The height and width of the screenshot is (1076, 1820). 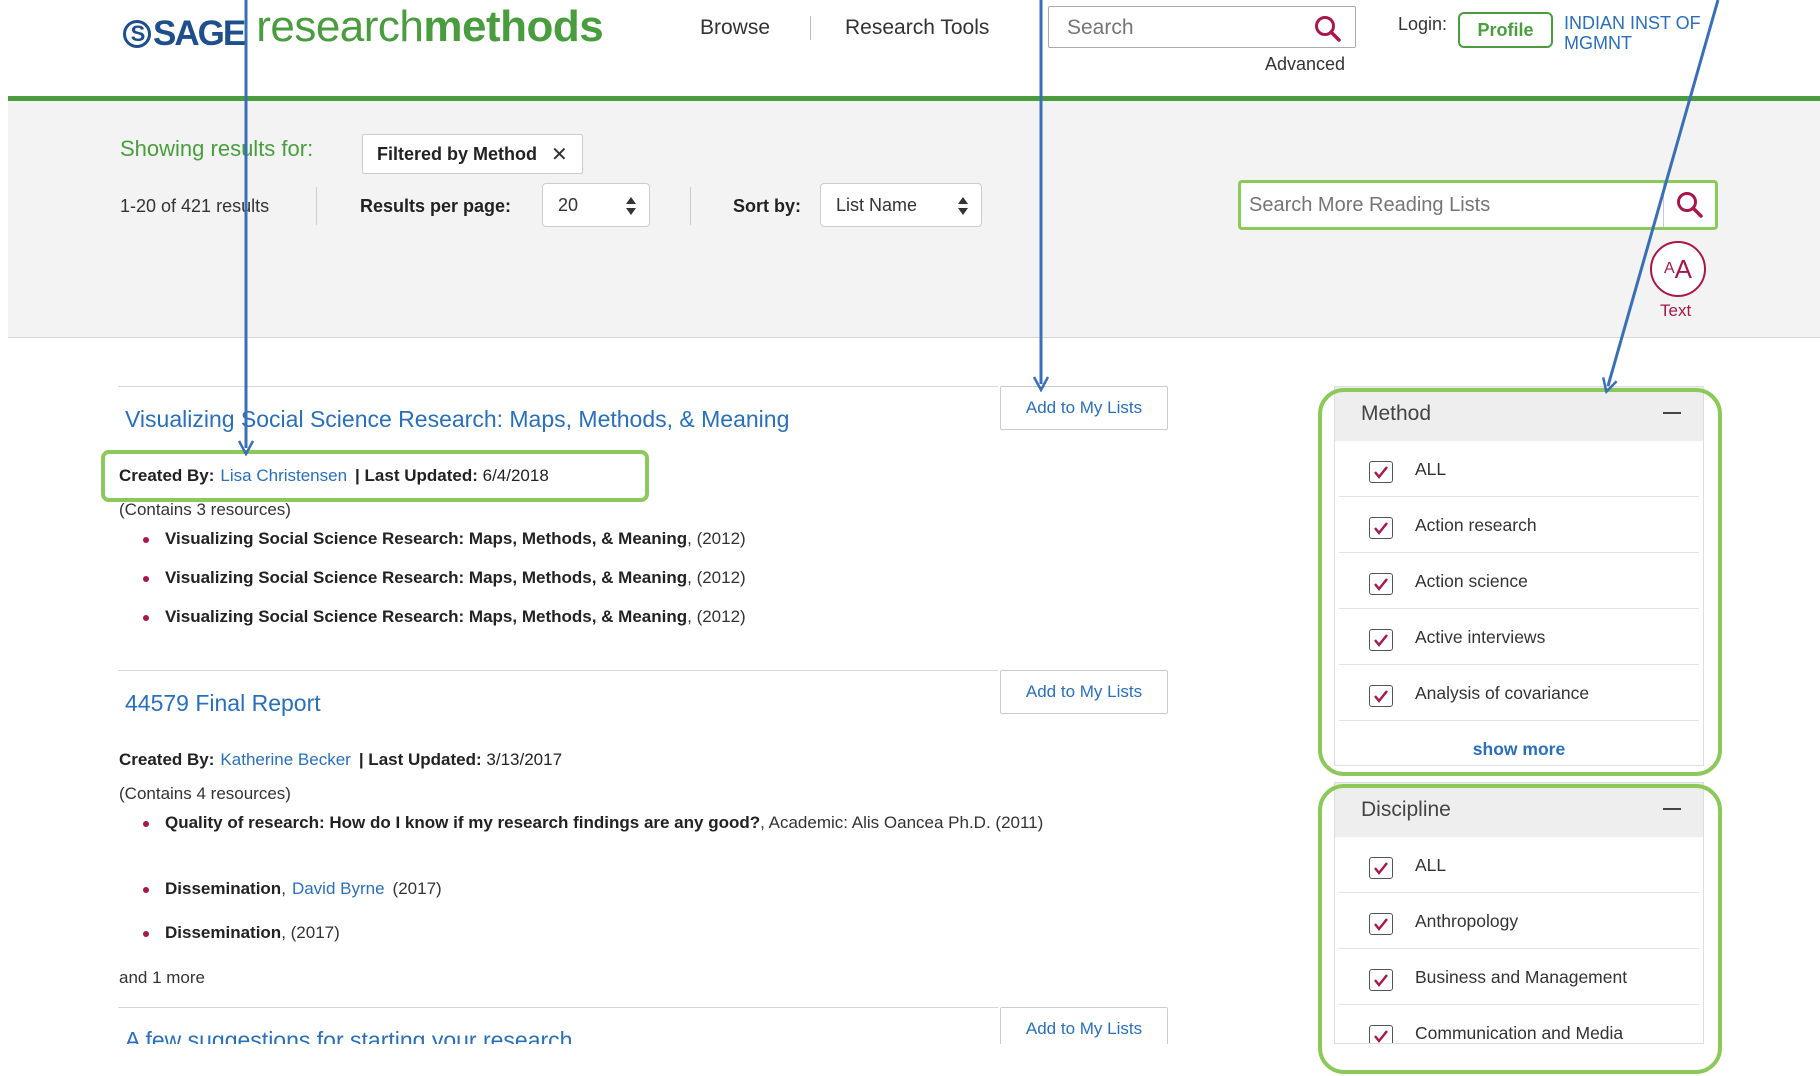 I want to click on logo-methods: methods, so click(x=513, y=26).